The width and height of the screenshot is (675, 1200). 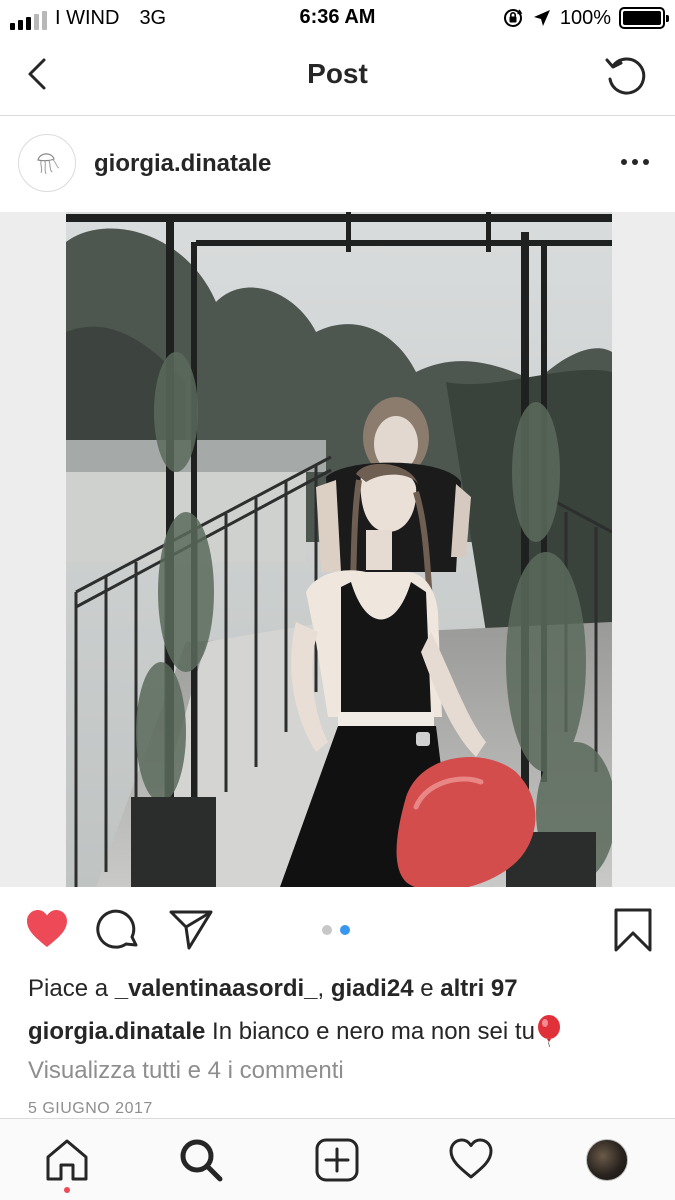 What do you see at coordinates (67, 1190) in the screenshot?
I see `home-notification-dot` at bounding box center [67, 1190].